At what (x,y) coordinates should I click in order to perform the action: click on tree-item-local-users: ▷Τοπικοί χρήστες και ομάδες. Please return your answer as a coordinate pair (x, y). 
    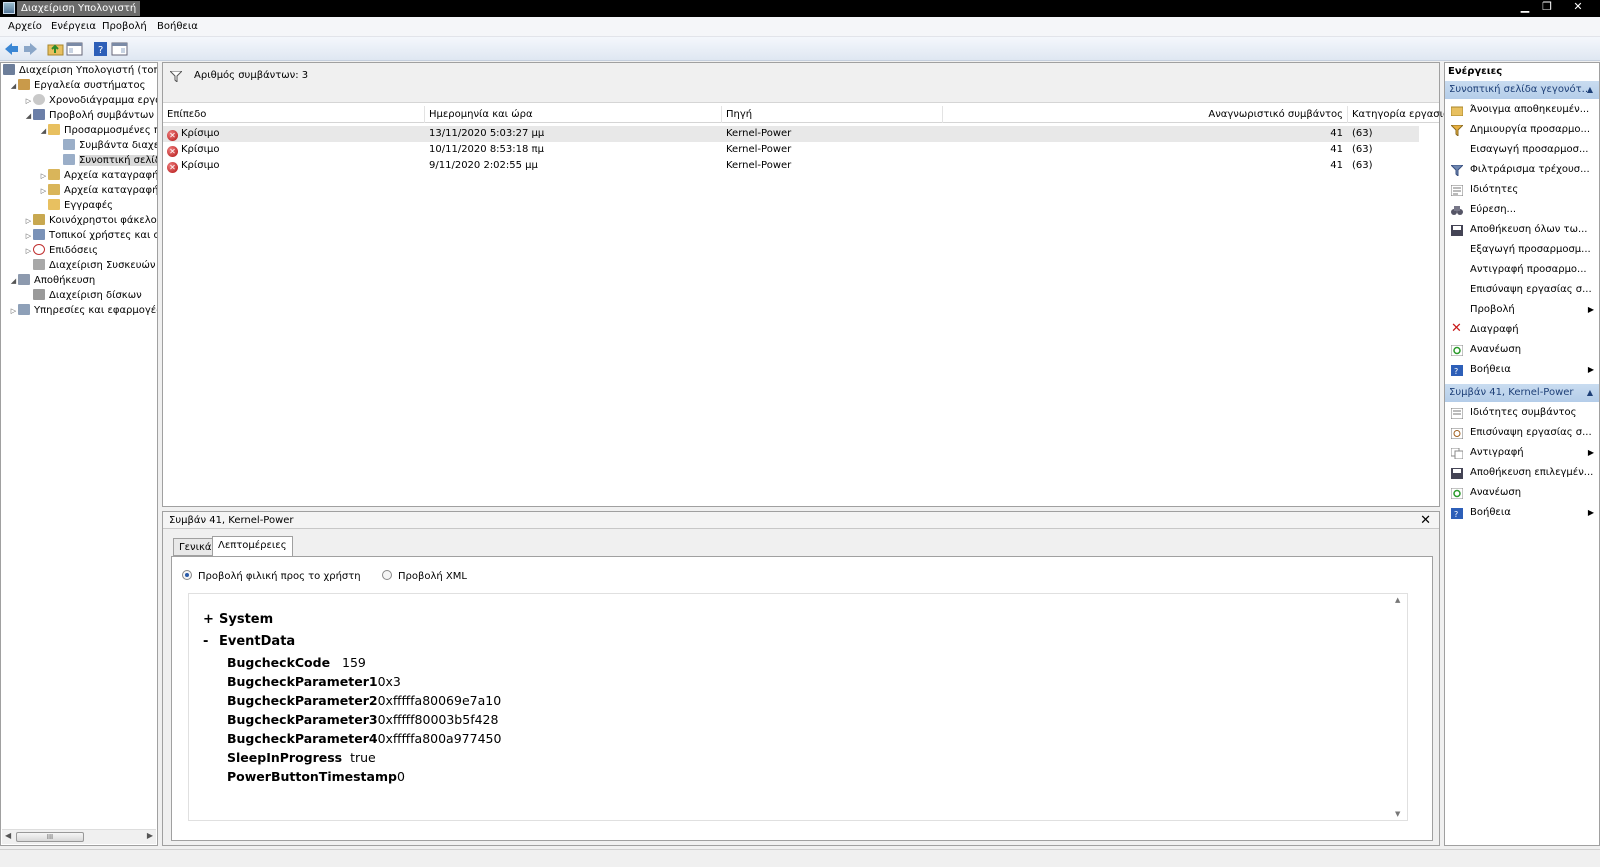
    Looking at the image, I should click on (90, 236).